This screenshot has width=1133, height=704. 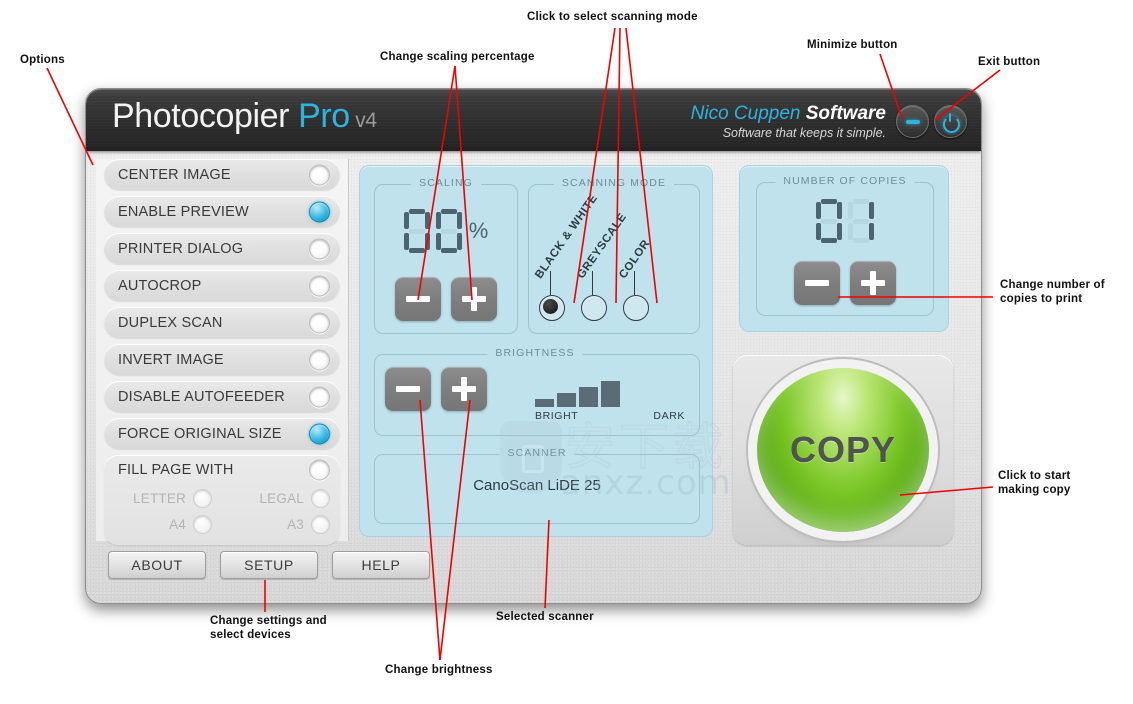 What do you see at coordinates (171, 359) in the screenshot?
I see `option-label: INVERT IMAGE` at bounding box center [171, 359].